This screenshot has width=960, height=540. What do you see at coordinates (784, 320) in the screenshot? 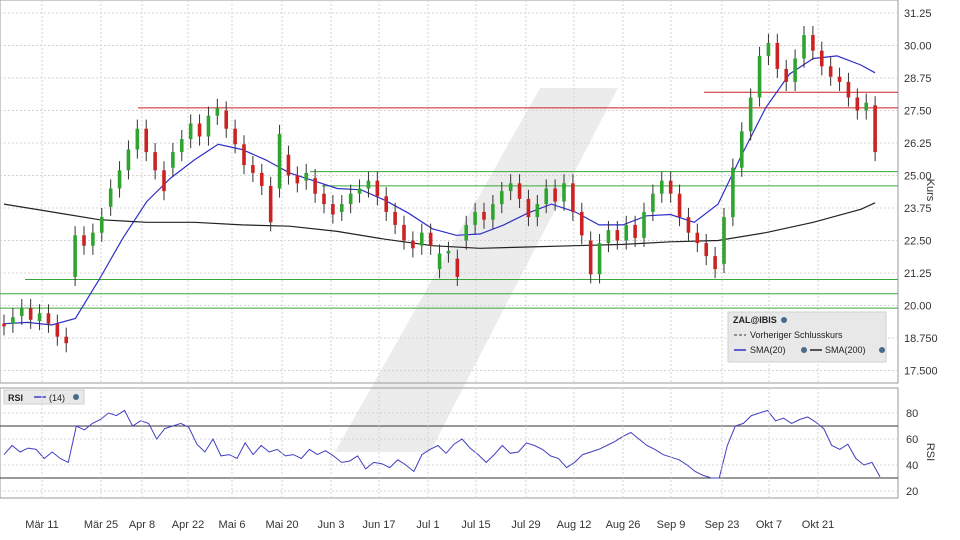
I see `legend-title-icon` at bounding box center [784, 320].